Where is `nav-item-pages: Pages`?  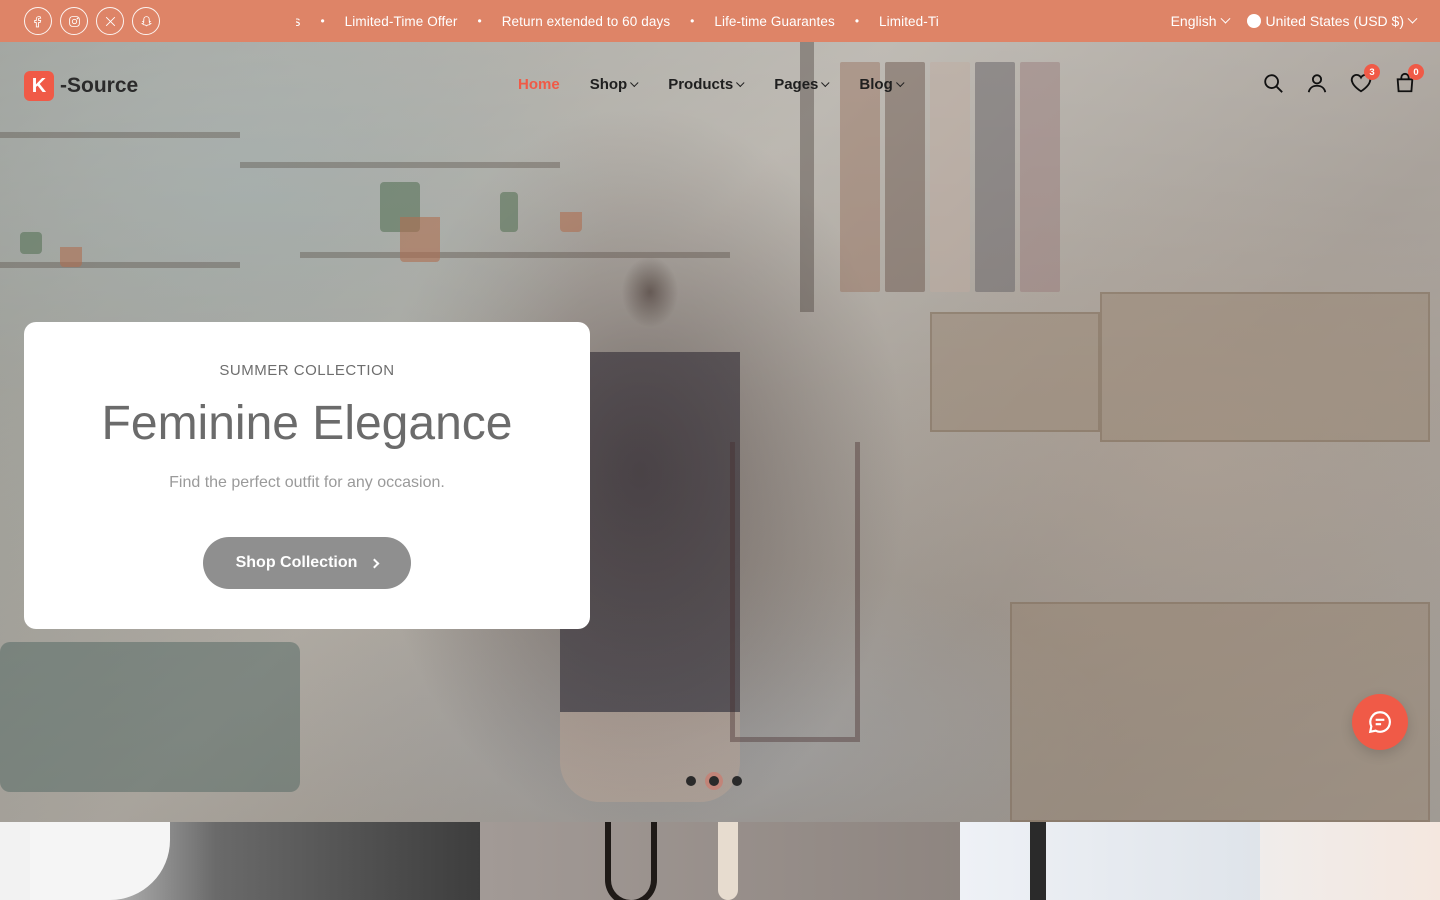
nav-item-pages: Pages is located at coordinates (802, 84).